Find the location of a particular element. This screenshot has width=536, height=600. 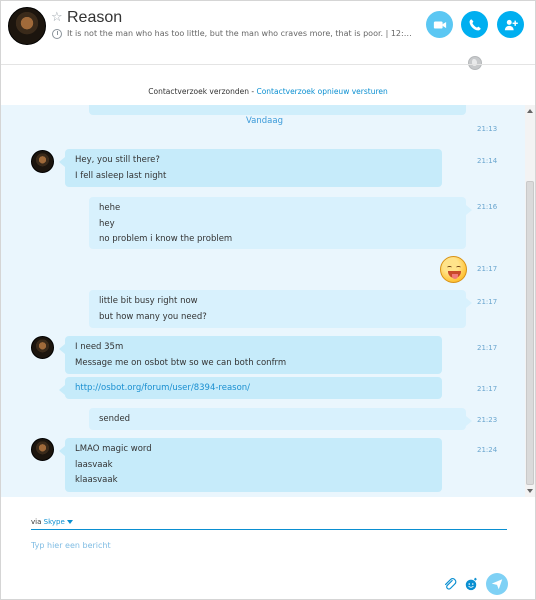

send-icon is located at coordinates (497, 584).